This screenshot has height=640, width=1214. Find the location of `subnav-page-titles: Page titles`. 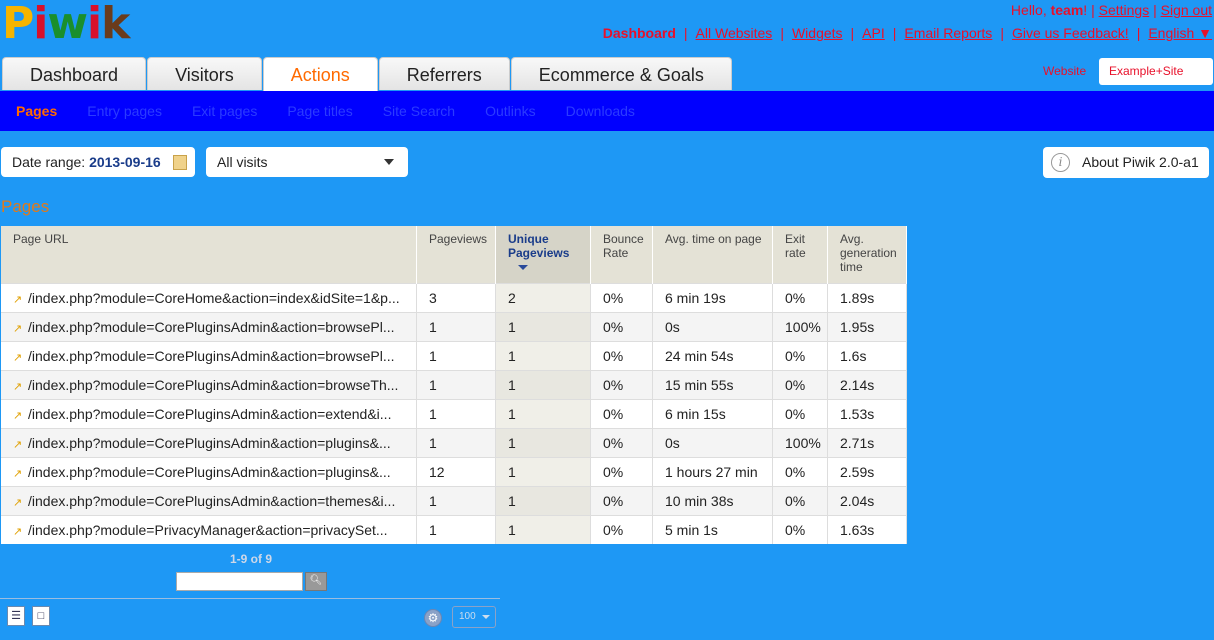

subnav-page-titles: Page titles is located at coordinates (319, 111).